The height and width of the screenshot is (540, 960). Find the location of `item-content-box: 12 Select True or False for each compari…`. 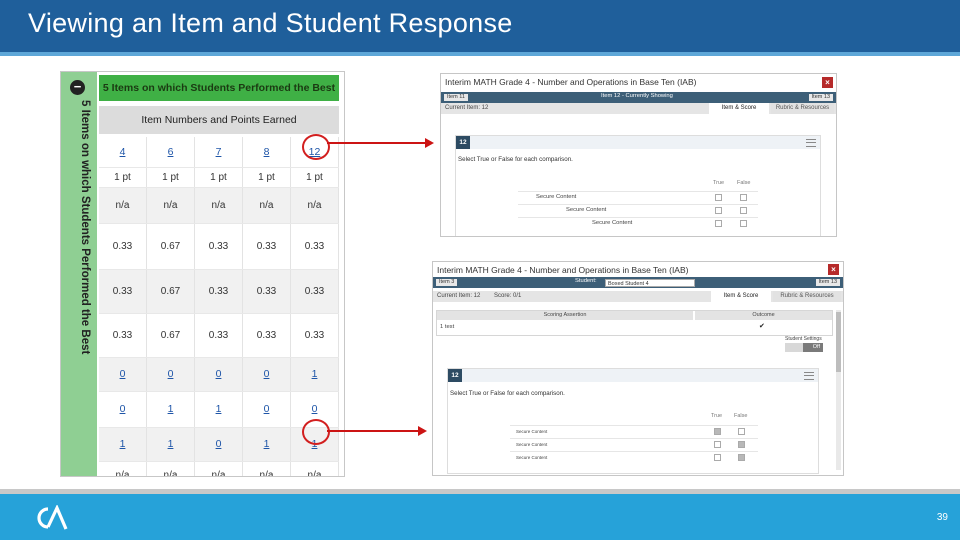

item-content-box: 12 Select True or False for each compari… is located at coordinates (633, 421).